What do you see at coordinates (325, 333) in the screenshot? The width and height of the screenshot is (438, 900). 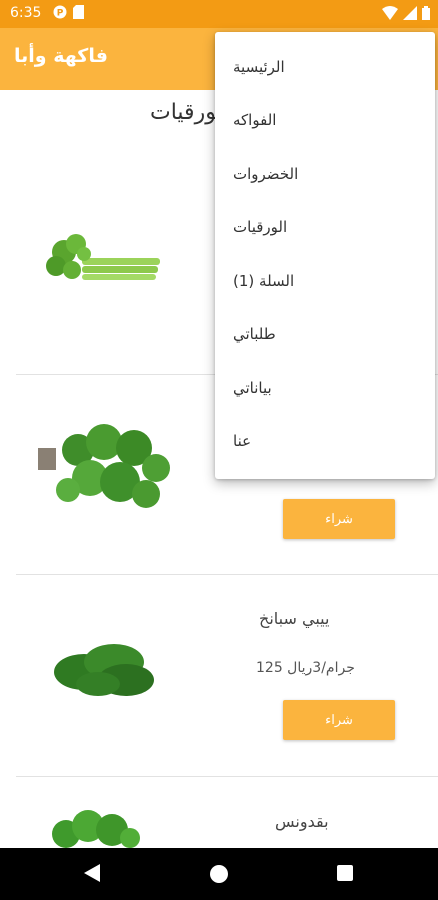 I see `menu-item-orders: طلباتي` at bounding box center [325, 333].